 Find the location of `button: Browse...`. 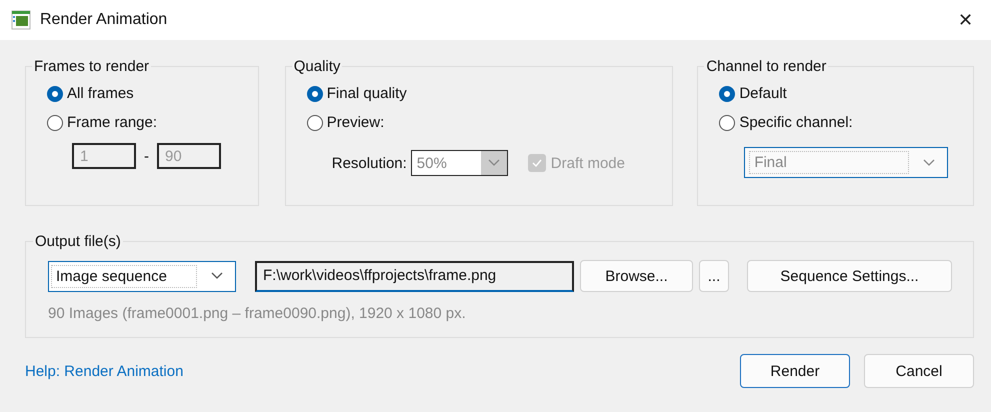

button: Browse... is located at coordinates (636, 276).